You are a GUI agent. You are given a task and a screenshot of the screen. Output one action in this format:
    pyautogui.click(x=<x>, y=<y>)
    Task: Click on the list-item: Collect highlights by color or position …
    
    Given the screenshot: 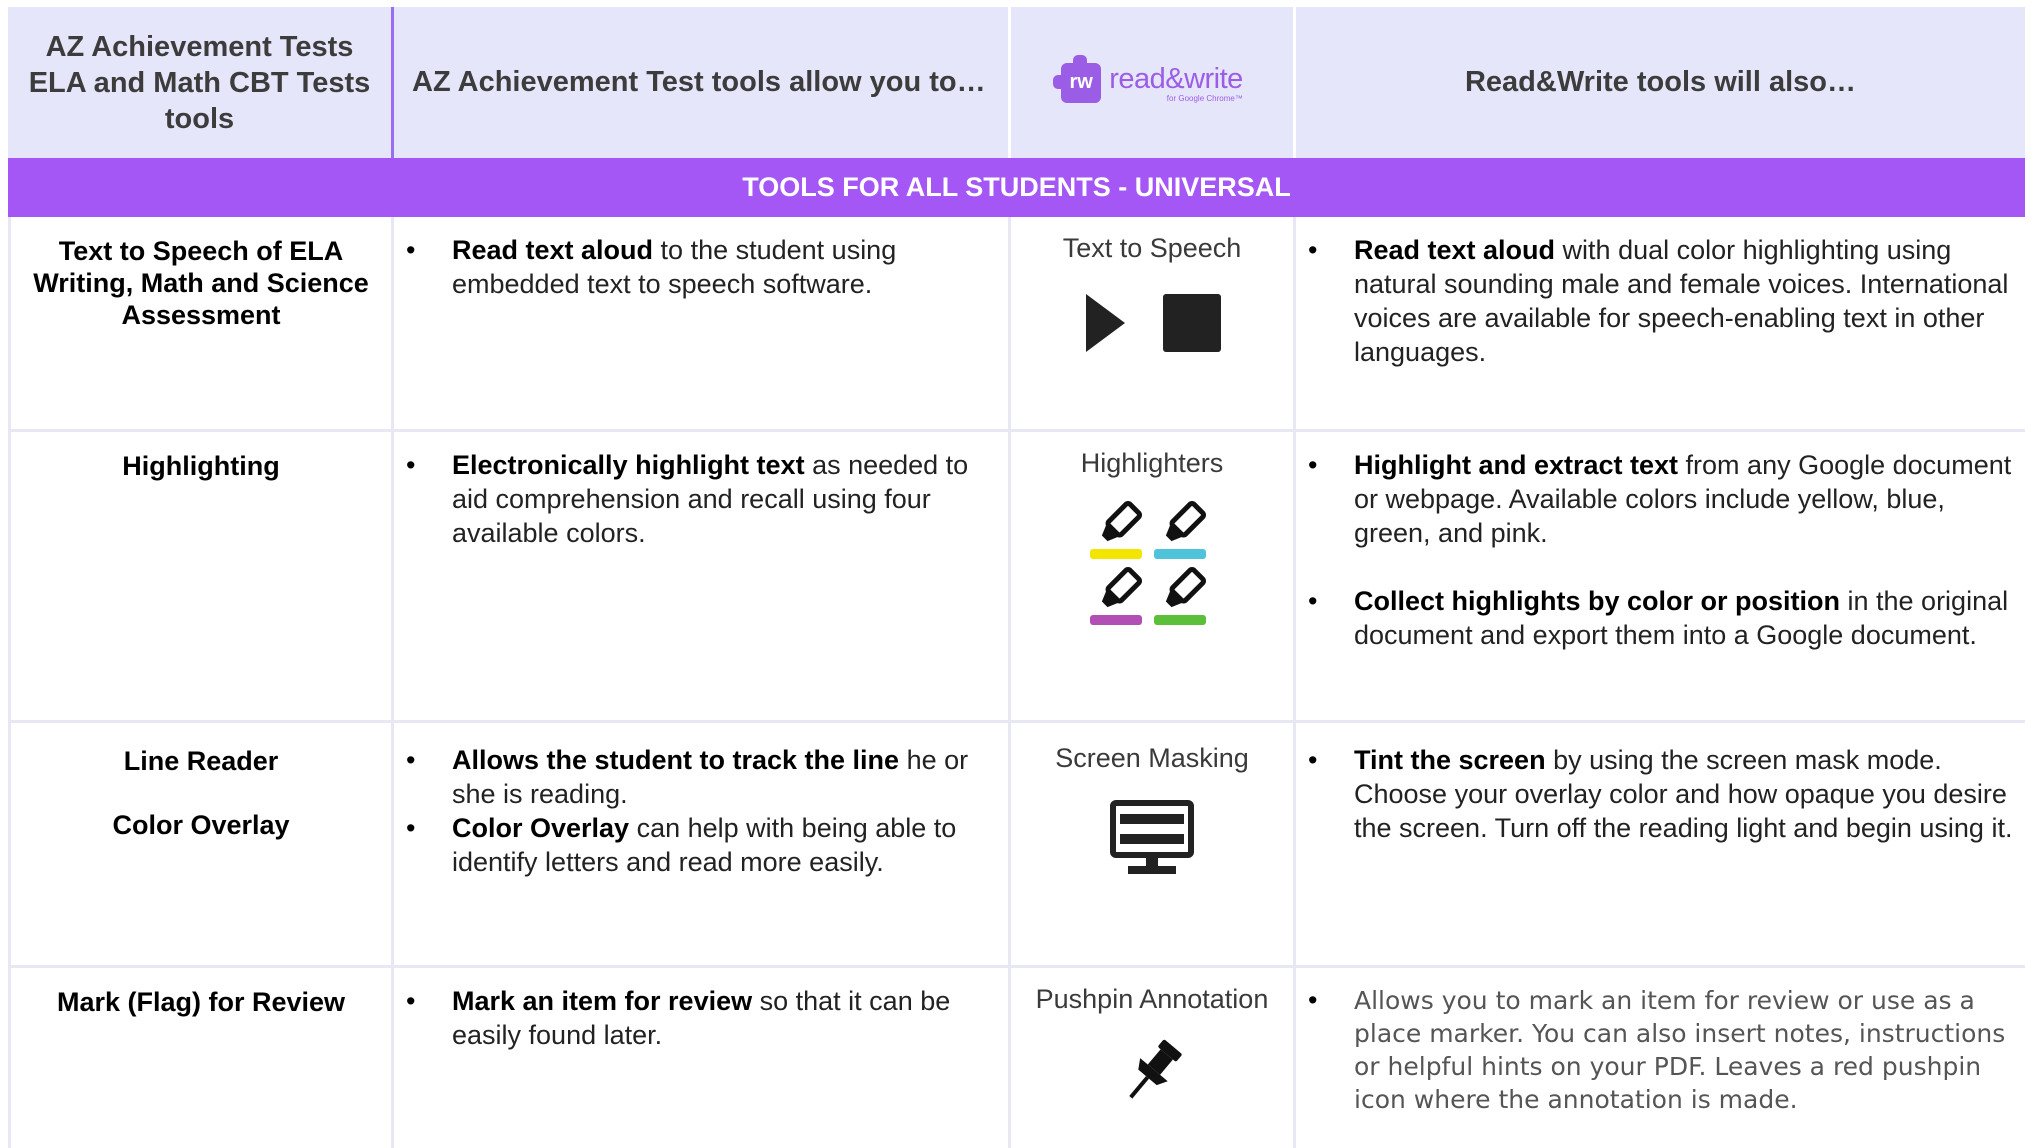 What is the action you would take?
    pyautogui.click(x=1655, y=618)
    